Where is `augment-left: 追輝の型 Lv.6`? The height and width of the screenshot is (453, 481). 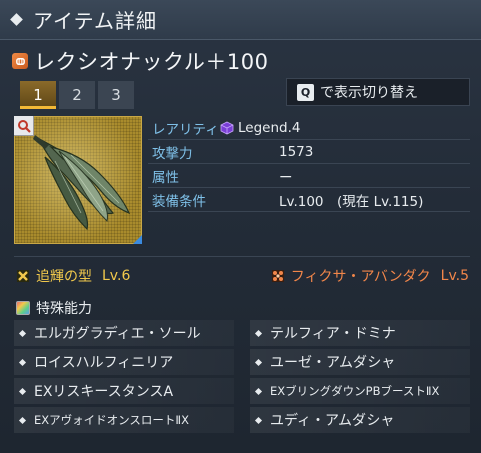 augment-left: 追輝の型 Lv.6 is located at coordinates (73, 276).